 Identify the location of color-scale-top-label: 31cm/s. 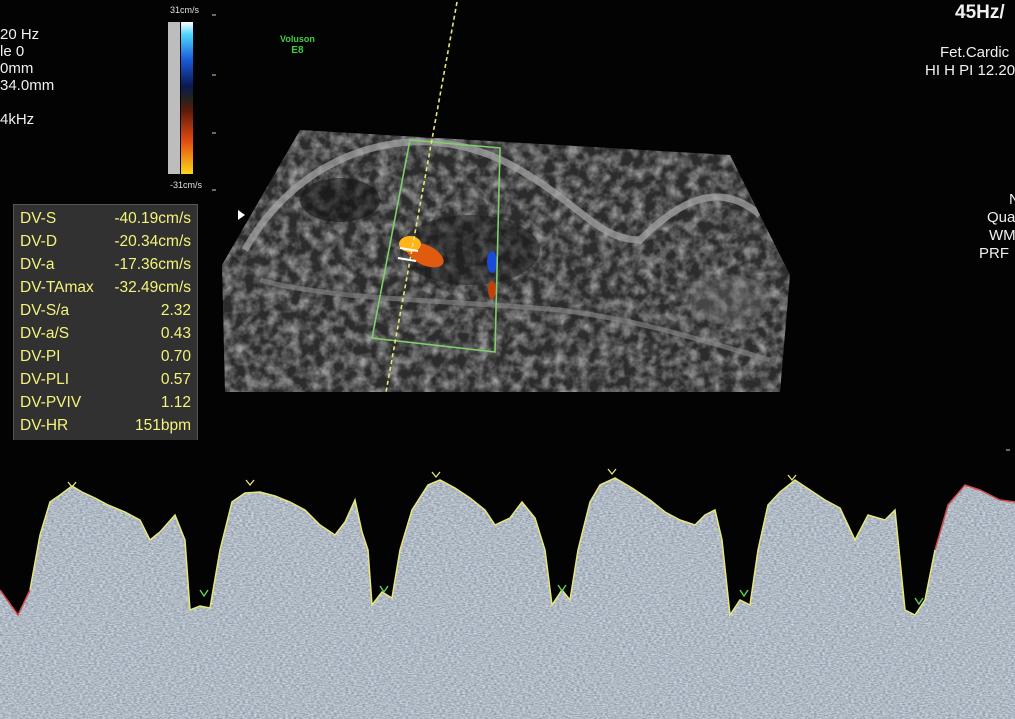
(185, 10).